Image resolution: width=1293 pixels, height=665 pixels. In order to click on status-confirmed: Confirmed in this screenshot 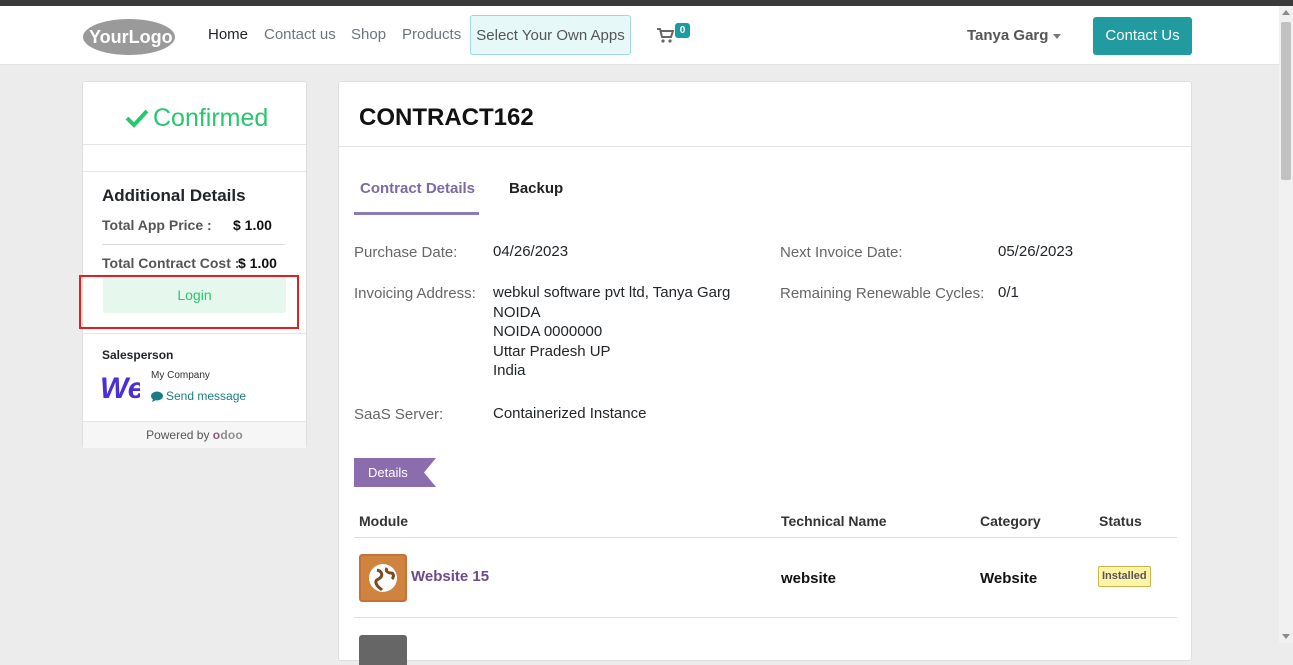, I will do `click(196, 118)`.